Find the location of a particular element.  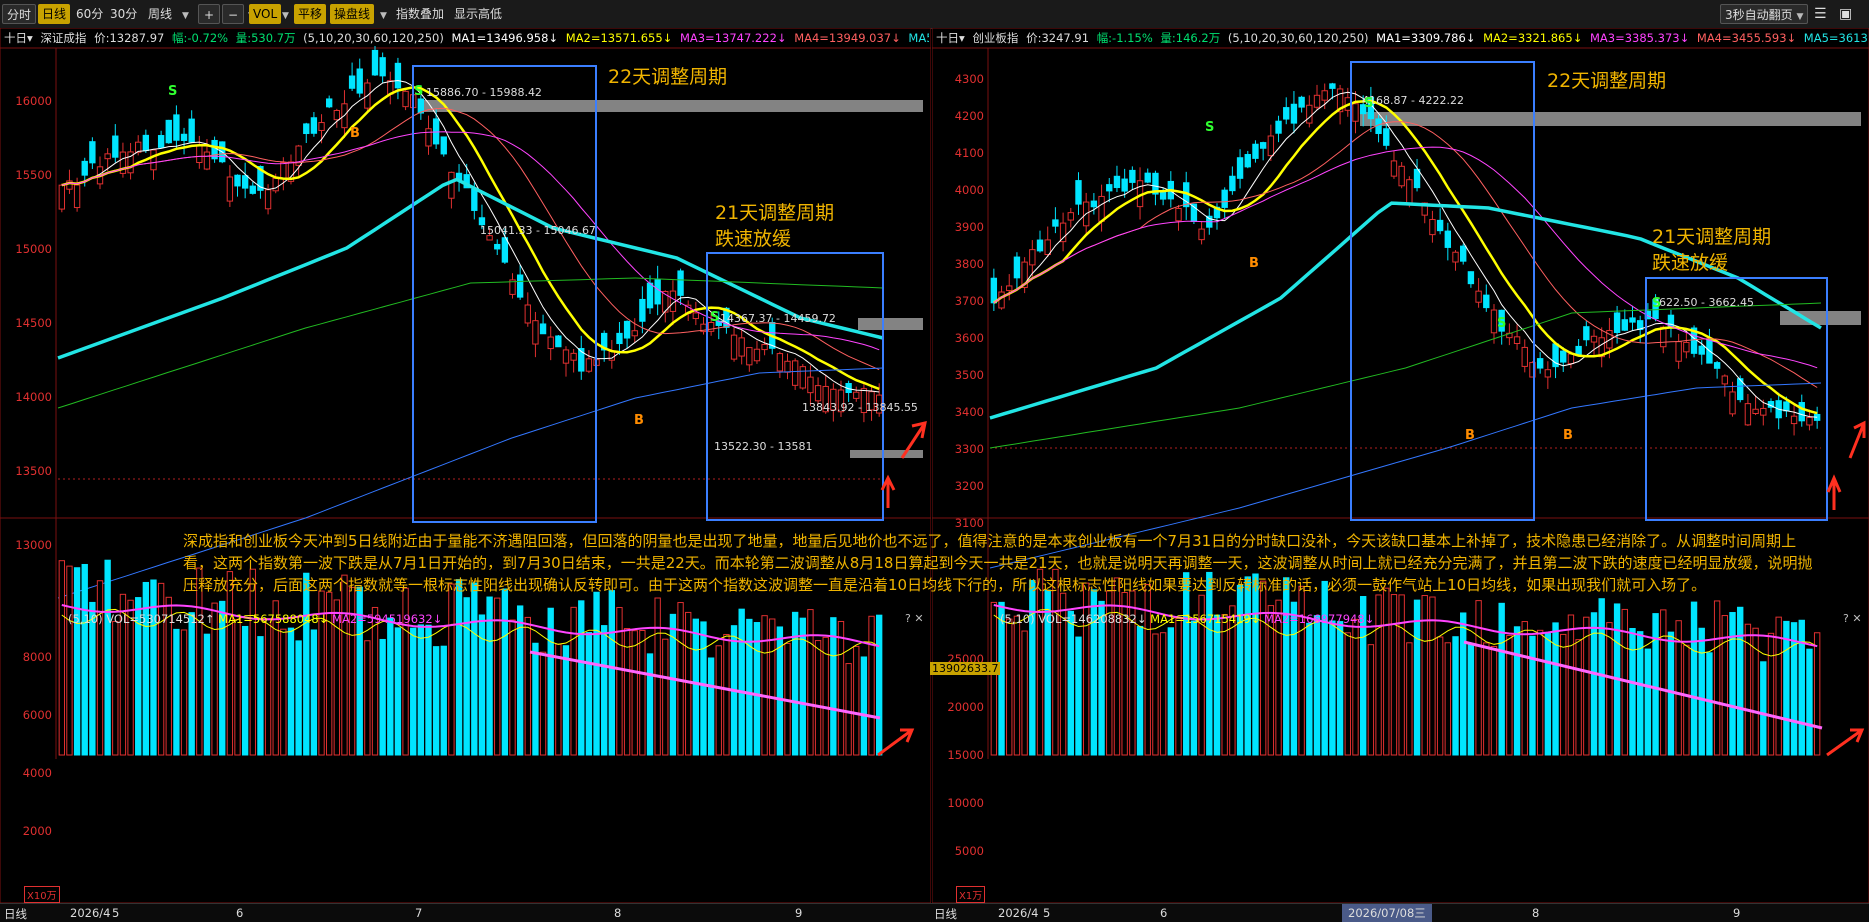

right-vol-close-icon: ? ✕ is located at coordinates (1852, 618).